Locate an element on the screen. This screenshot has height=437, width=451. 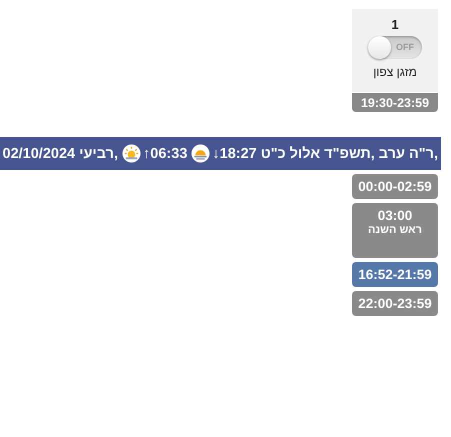
sunset-time: ↓18:27 is located at coordinates (234, 154).